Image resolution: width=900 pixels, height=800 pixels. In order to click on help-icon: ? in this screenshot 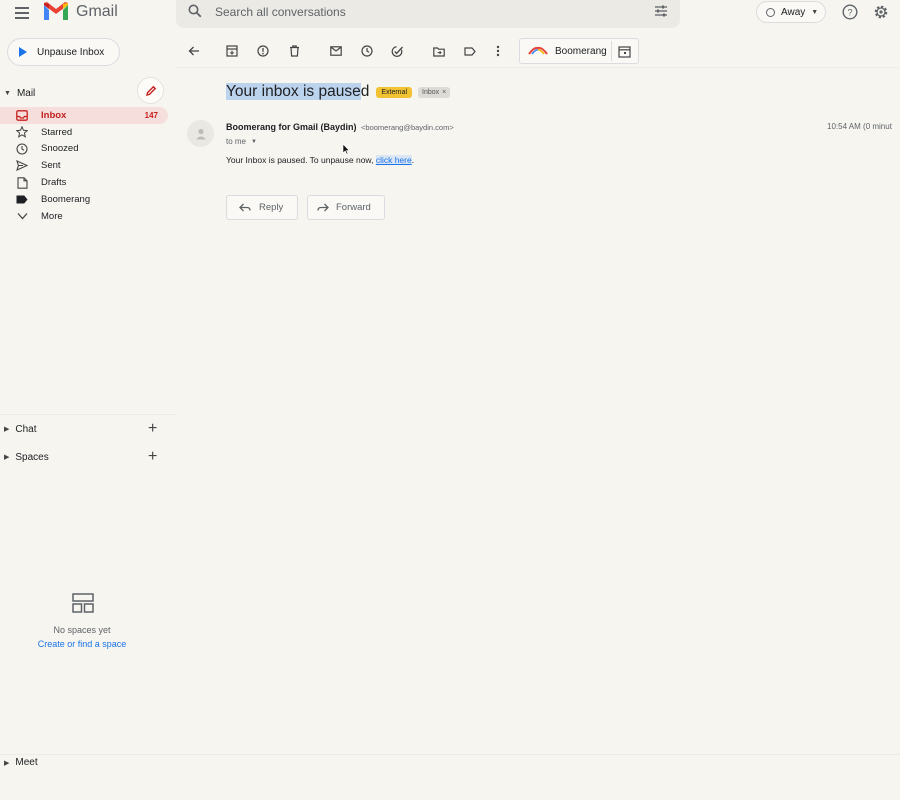, I will do `click(850, 12)`.